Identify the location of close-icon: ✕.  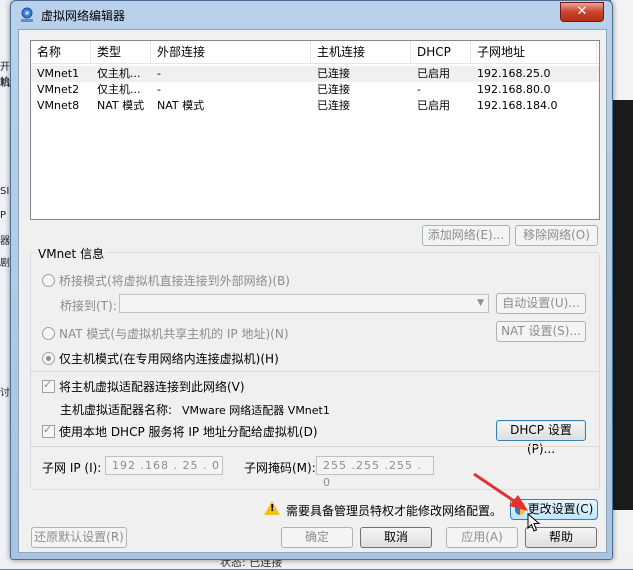
(582, 11).